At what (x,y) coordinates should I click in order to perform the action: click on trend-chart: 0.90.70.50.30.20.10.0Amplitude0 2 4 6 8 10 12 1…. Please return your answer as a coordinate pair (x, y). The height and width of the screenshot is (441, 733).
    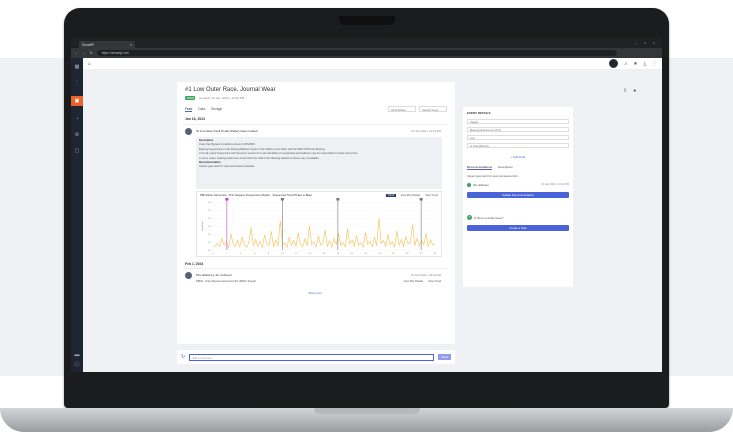
    Looking at the image, I should click on (320, 225).